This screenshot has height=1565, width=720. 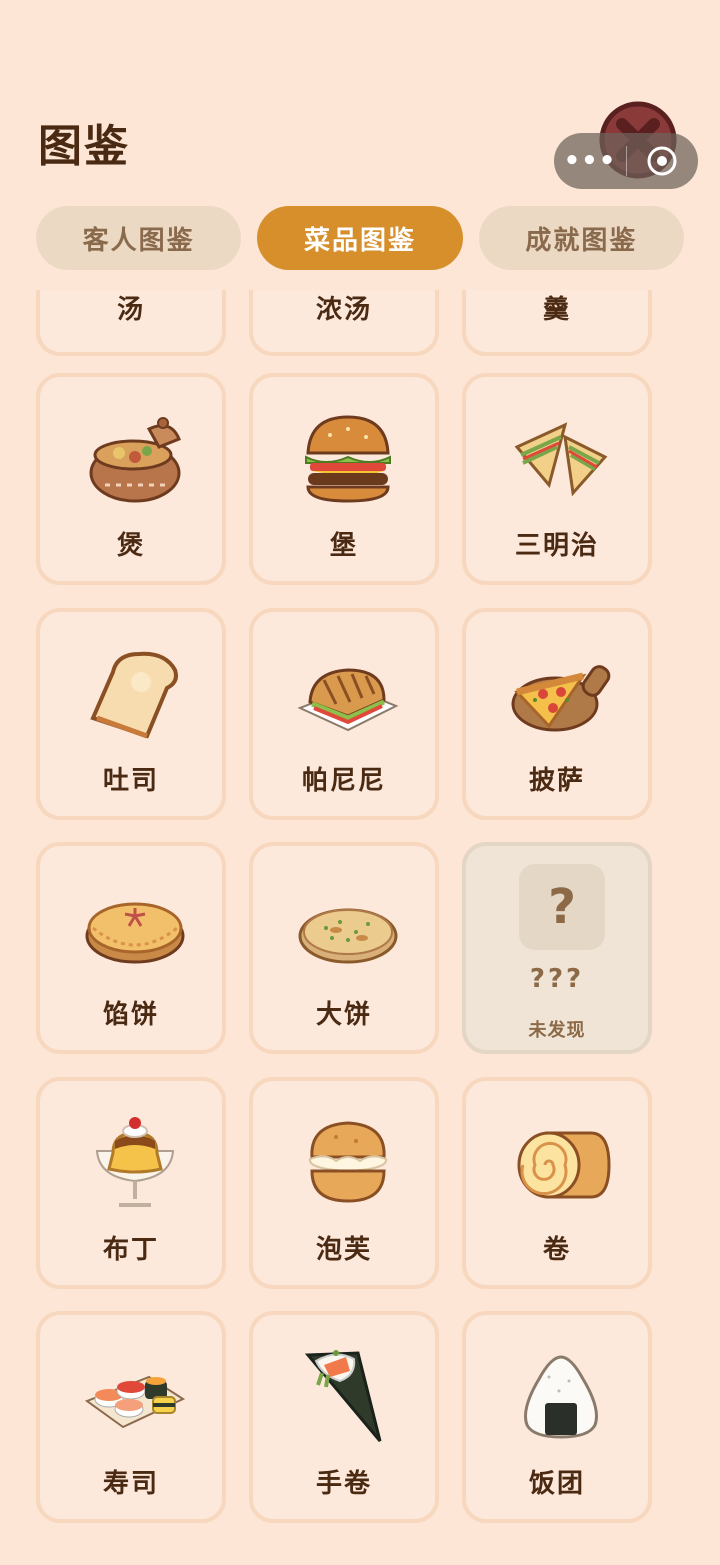 What do you see at coordinates (134, 695) in the screenshot?
I see `toast-icon` at bounding box center [134, 695].